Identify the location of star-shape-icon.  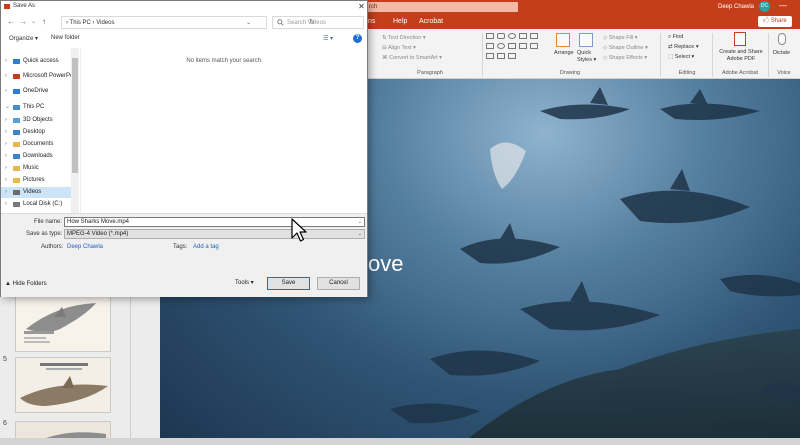
(534, 46).